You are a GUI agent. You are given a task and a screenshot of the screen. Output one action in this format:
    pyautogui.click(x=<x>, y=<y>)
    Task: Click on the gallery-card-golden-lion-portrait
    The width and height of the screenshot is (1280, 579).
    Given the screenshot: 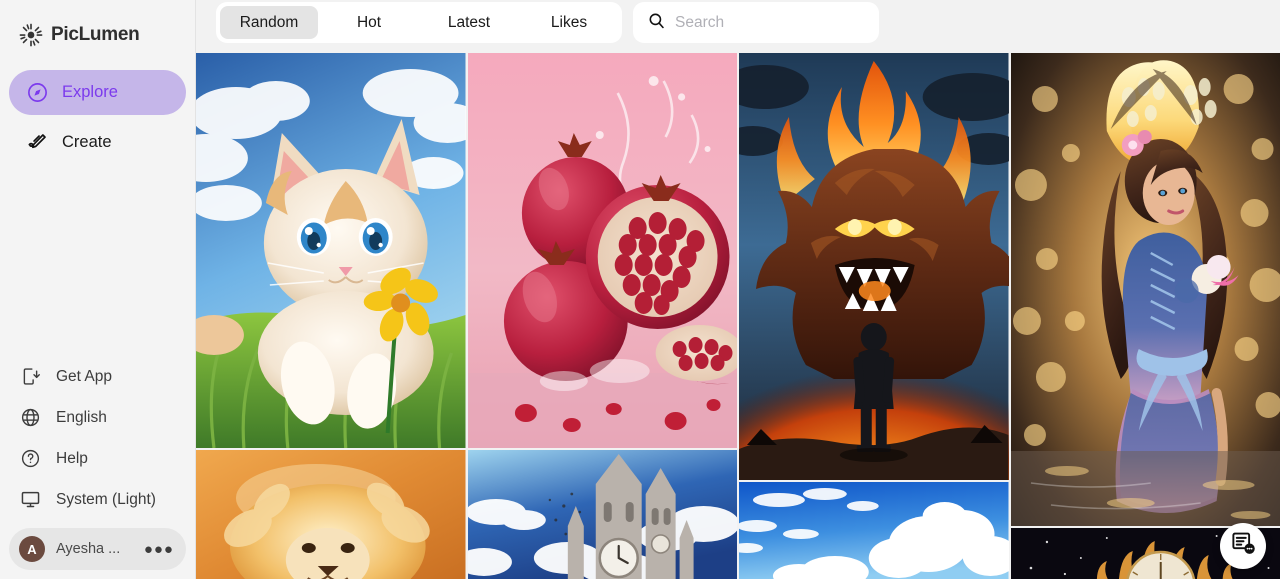 What is the action you would take?
    pyautogui.click(x=331, y=514)
    